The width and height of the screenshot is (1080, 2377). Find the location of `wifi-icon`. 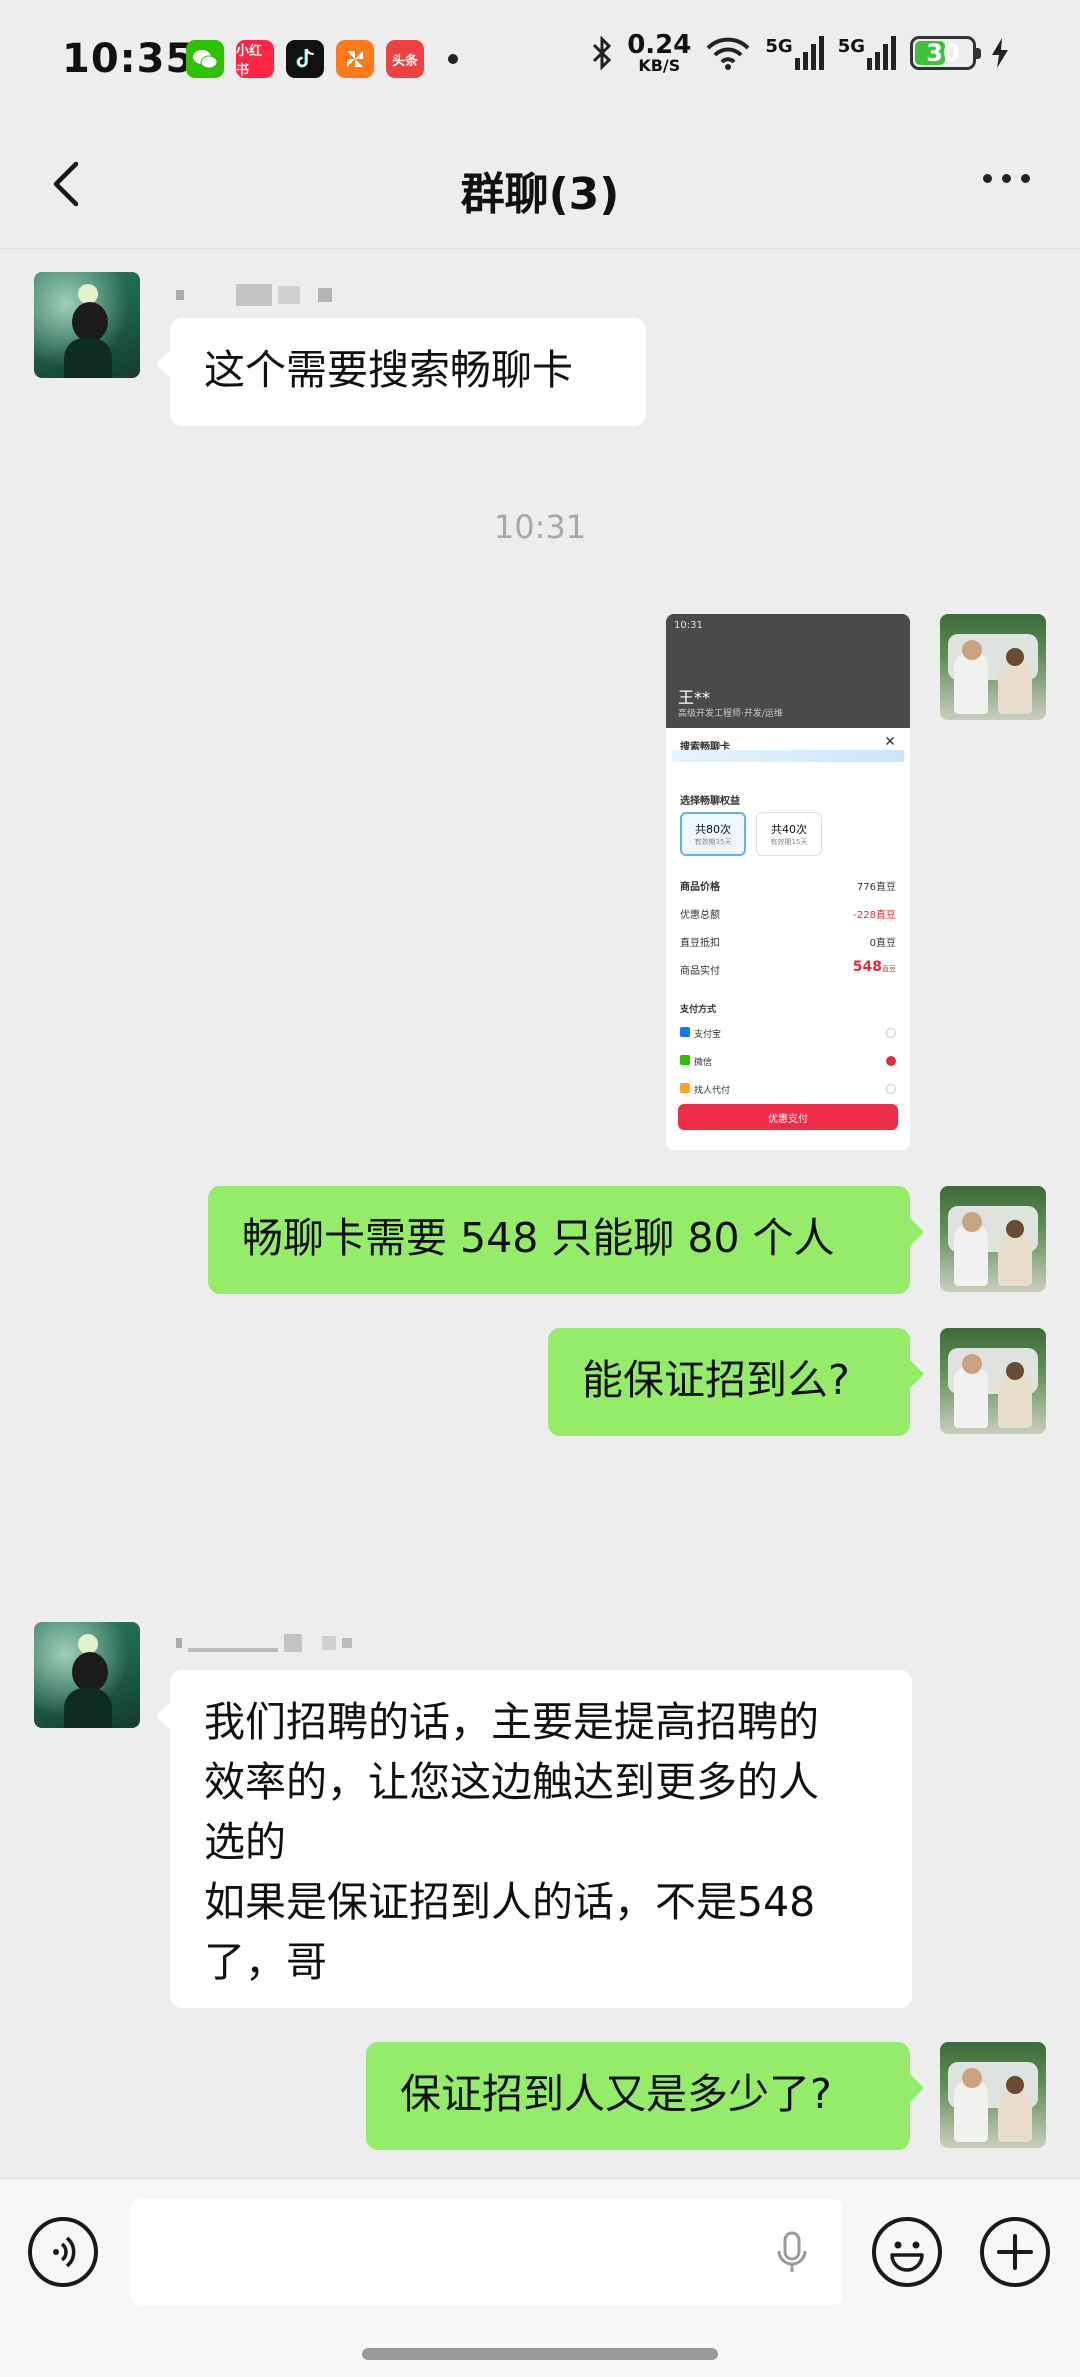

wifi-icon is located at coordinates (728, 53).